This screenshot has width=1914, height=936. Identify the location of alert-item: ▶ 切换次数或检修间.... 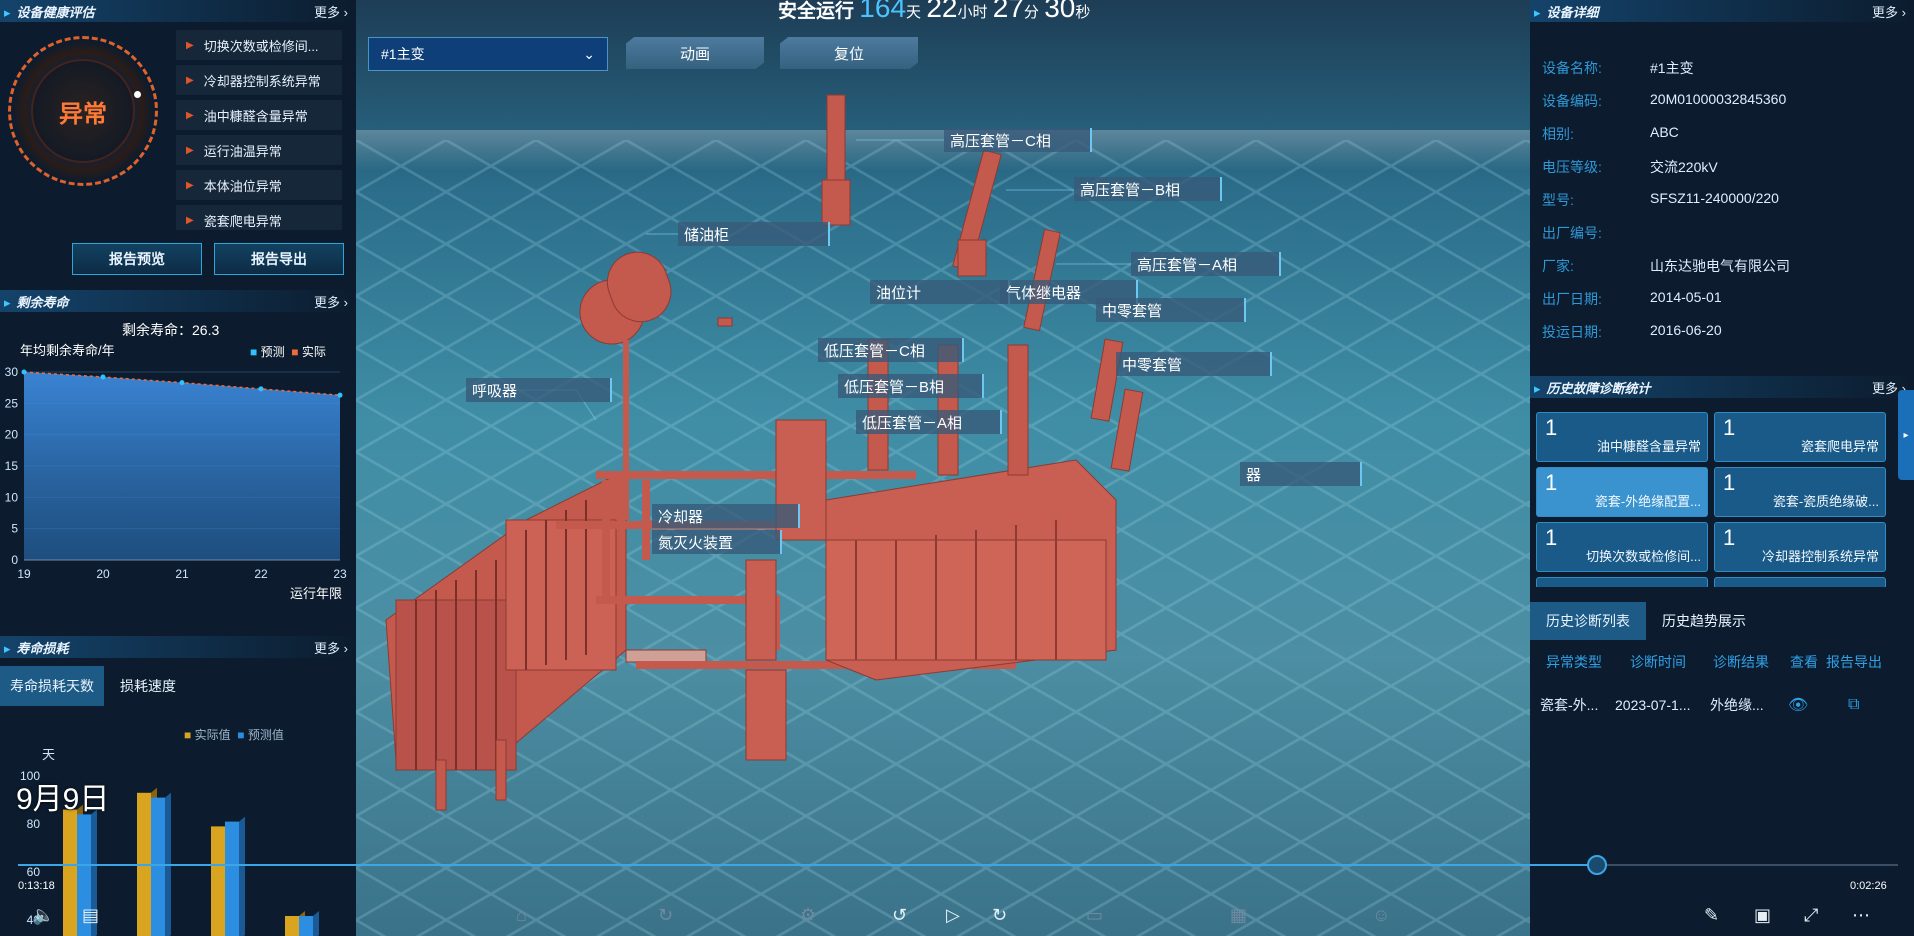
(259, 45).